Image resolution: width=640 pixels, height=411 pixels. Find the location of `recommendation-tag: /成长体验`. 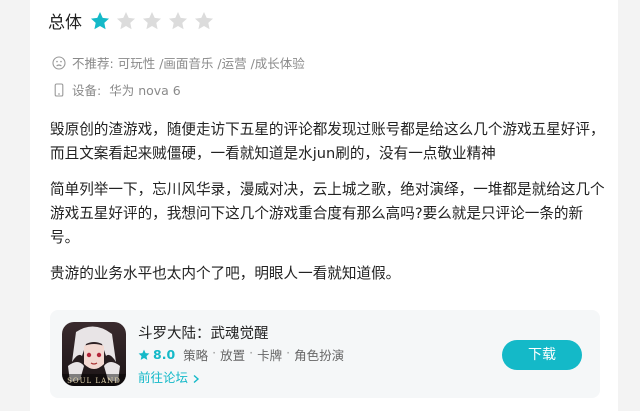

recommendation-tag: /成长体验 is located at coordinates (275, 63).